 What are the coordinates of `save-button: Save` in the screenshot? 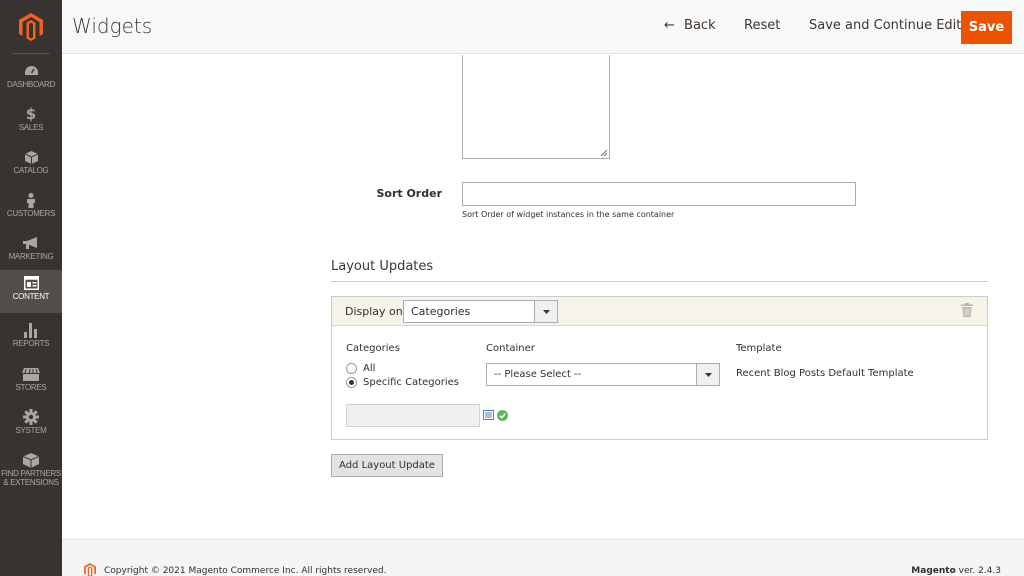 It's located at (986, 27).